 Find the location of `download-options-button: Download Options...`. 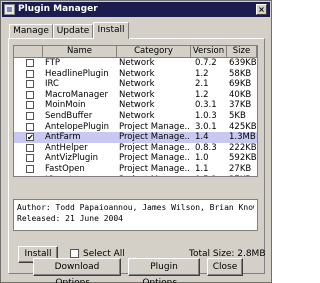

download-options-button: Download Options... is located at coordinates (77, 270).